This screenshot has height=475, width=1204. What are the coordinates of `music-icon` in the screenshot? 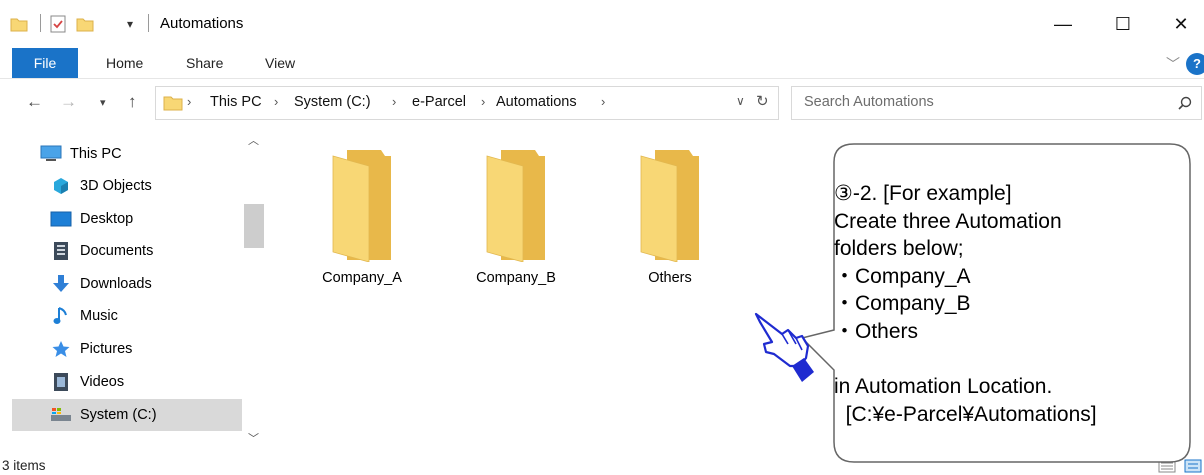 It's located at (61, 316).